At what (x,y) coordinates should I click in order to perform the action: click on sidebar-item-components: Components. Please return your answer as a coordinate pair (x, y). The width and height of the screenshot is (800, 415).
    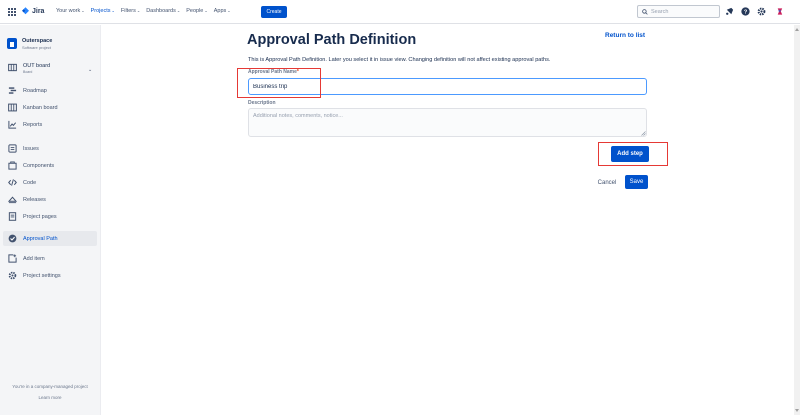
    Looking at the image, I should click on (50, 165).